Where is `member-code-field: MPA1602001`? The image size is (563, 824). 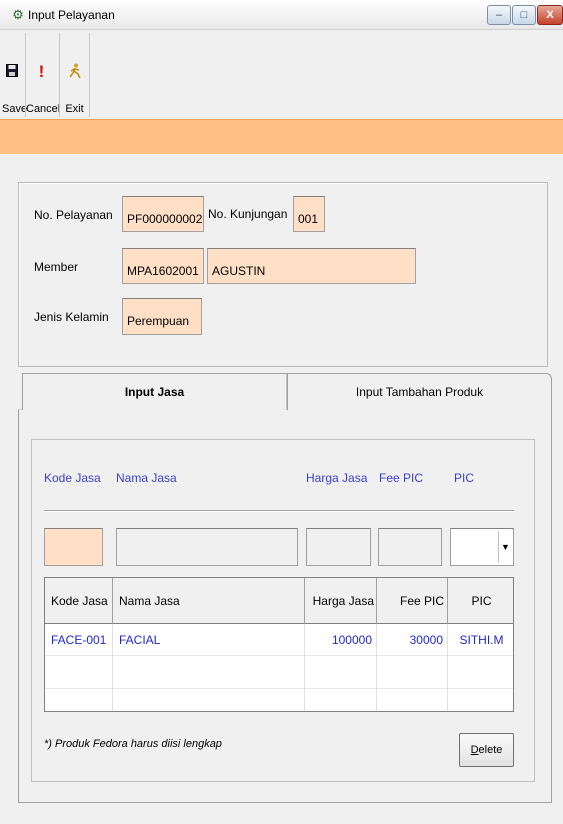
member-code-field: MPA1602001 is located at coordinates (163, 266).